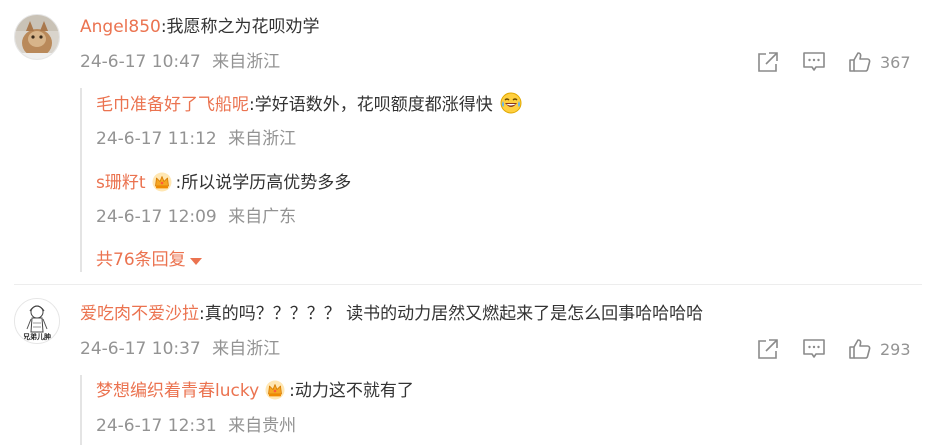  I want to click on comment-meta: 24-6-17 10:47 来自浙江, so click(180, 62).